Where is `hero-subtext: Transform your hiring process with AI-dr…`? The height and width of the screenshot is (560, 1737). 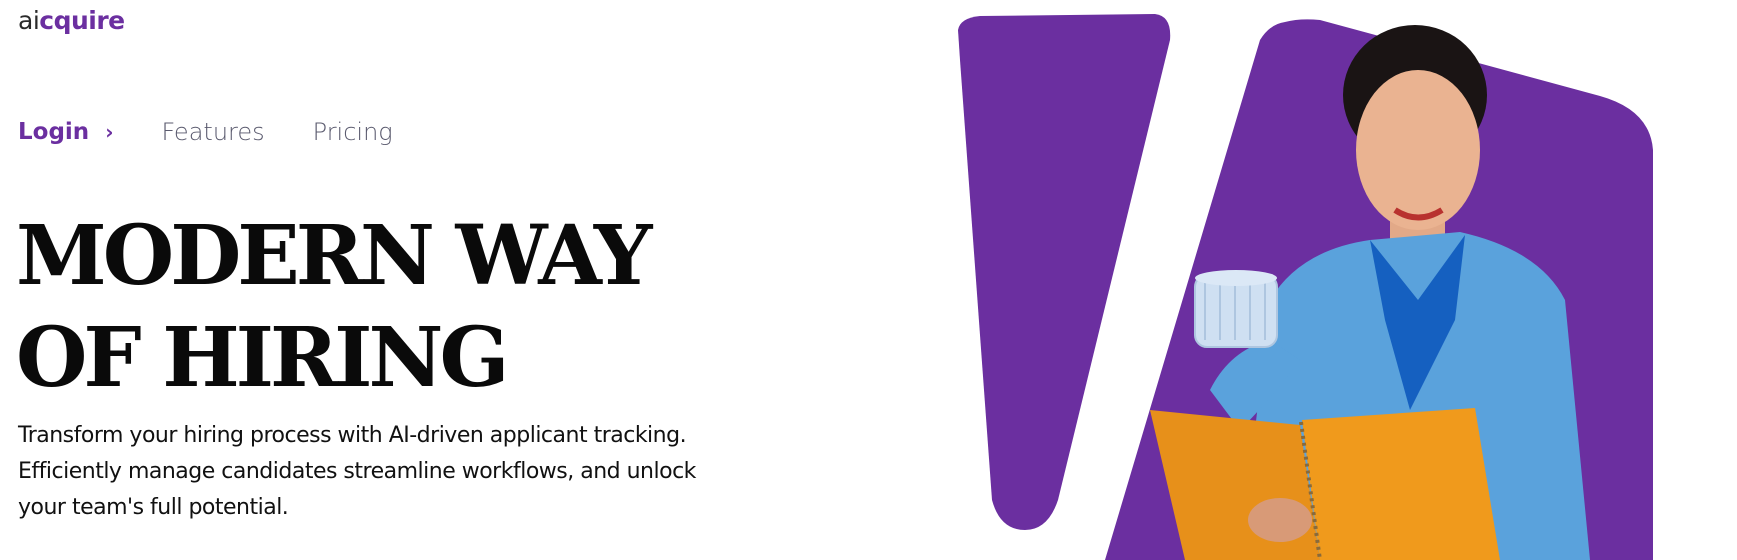 hero-subtext: Transform your hiring process with AI-dr… is located at coordinates (357, 471).